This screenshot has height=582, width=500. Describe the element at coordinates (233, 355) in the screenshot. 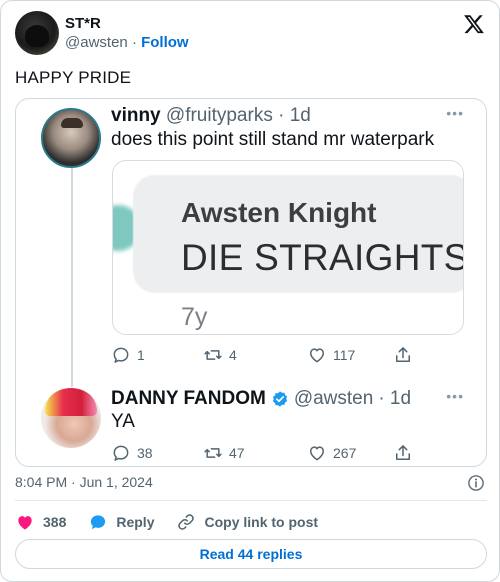

I see `quoted-retweet-count: 4` at that location.